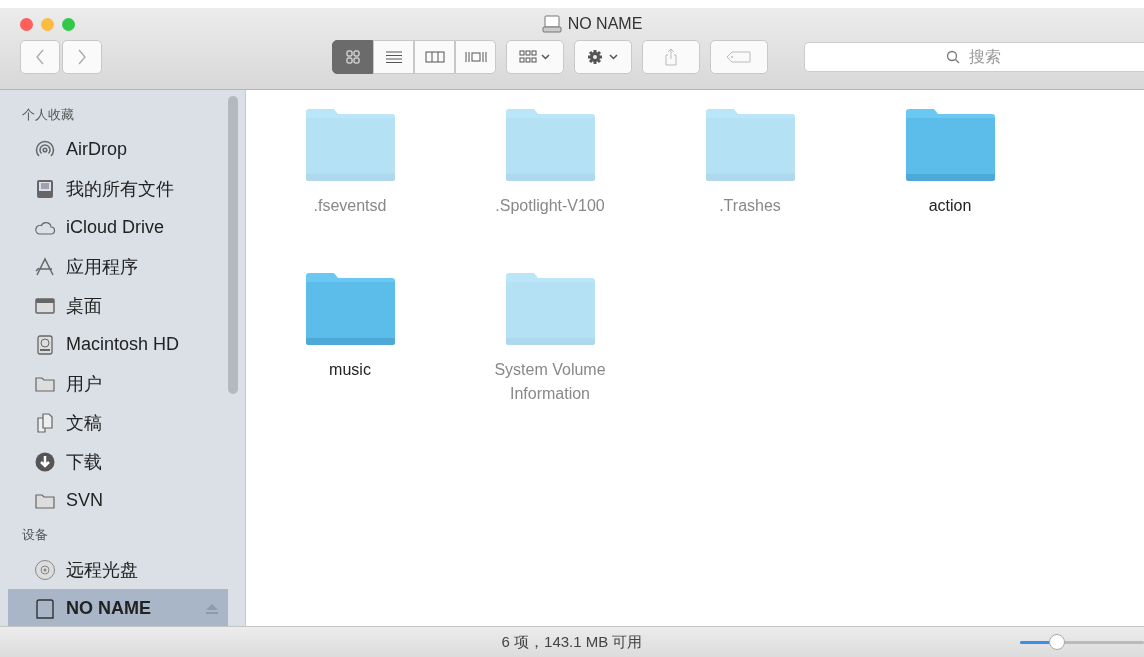  I want to click on apps-icon, so click(45, 266).